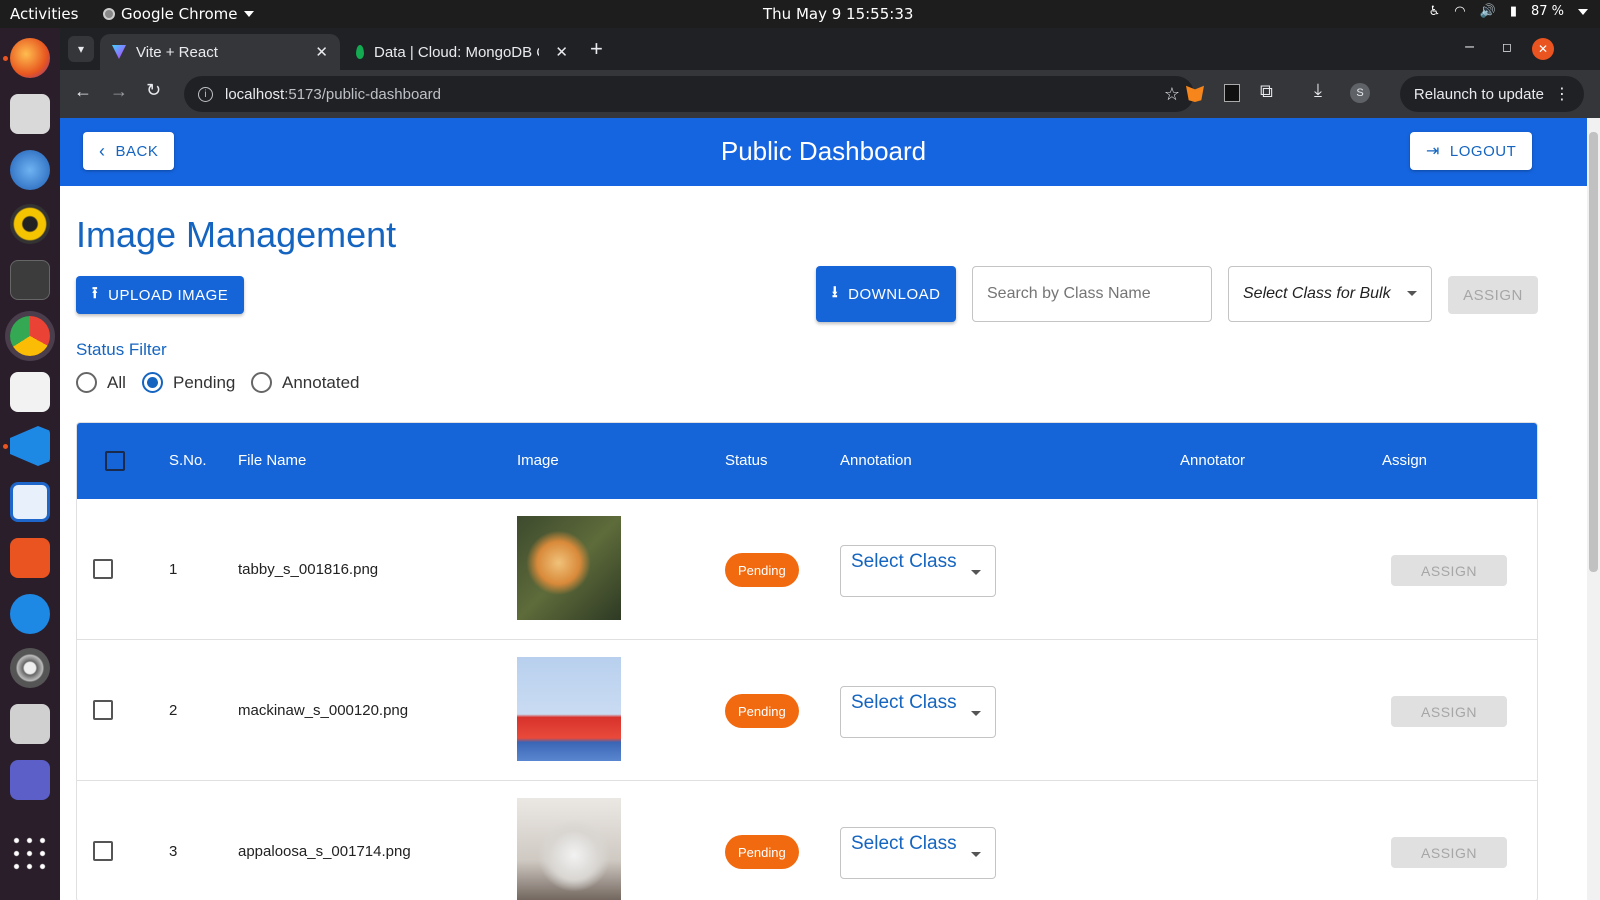 The width and height of the screenshot is (1600, 900). What do you see at coordinates (178, 14) in the screenshot?
I see `app-menu: Google Chrome` at bounding box center [178, 14].